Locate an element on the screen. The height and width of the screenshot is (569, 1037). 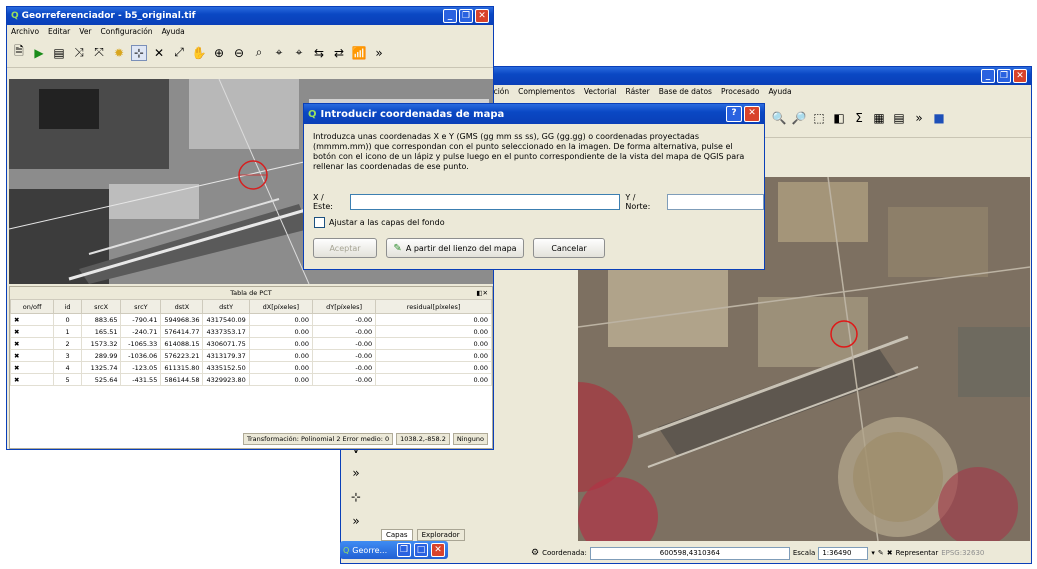
cursor-coords: 1038.2,-858.2 is located at coordinates (423, 439).